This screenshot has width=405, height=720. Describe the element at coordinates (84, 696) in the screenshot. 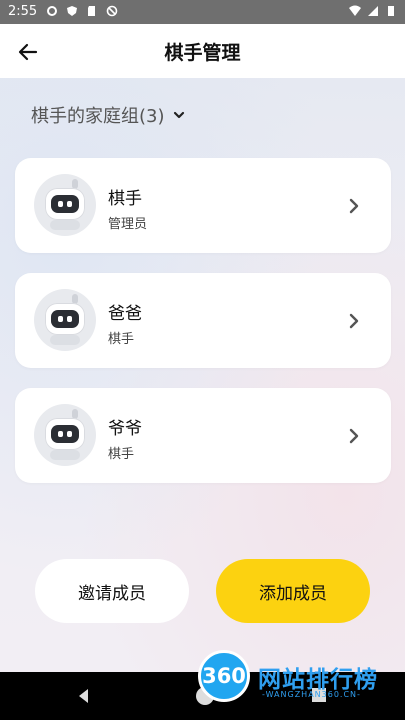

I see `nav-back-icon` at that location.